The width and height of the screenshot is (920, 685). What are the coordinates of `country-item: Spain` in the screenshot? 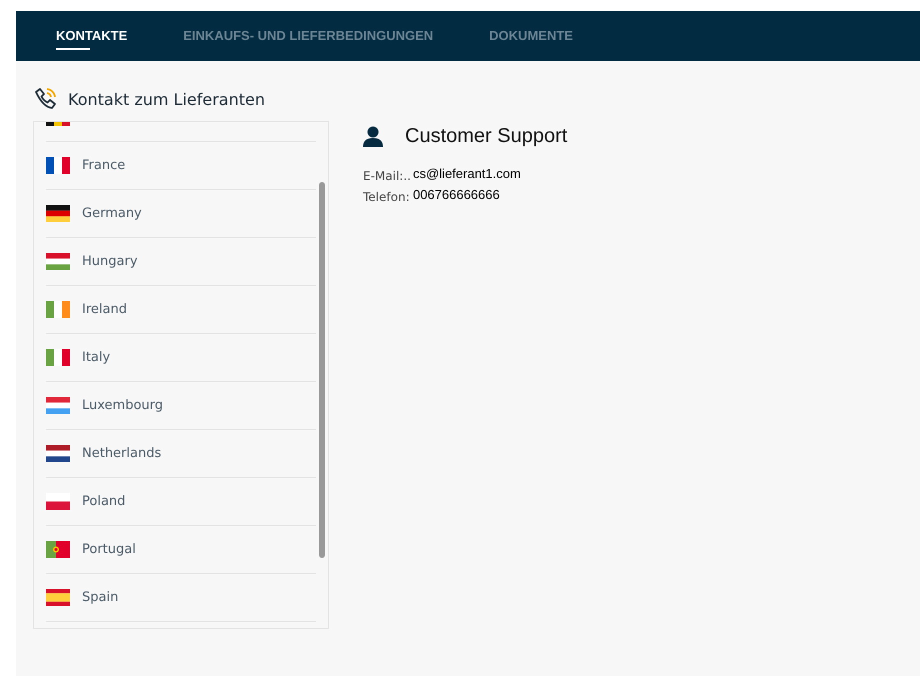 It's located at (181, 598).